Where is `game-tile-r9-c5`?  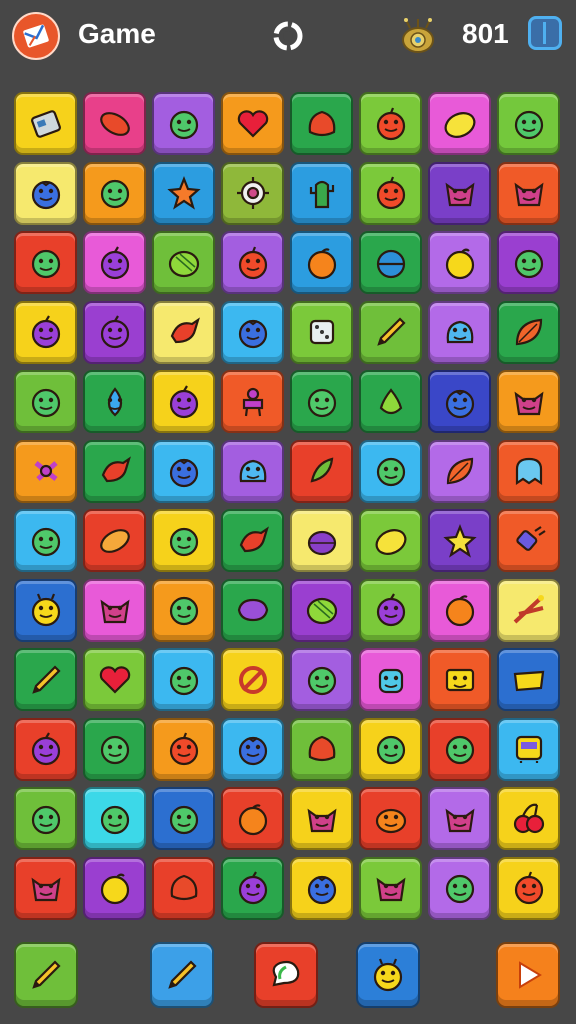
game-tile-r9-c5 is located at coordinates (390, 749).